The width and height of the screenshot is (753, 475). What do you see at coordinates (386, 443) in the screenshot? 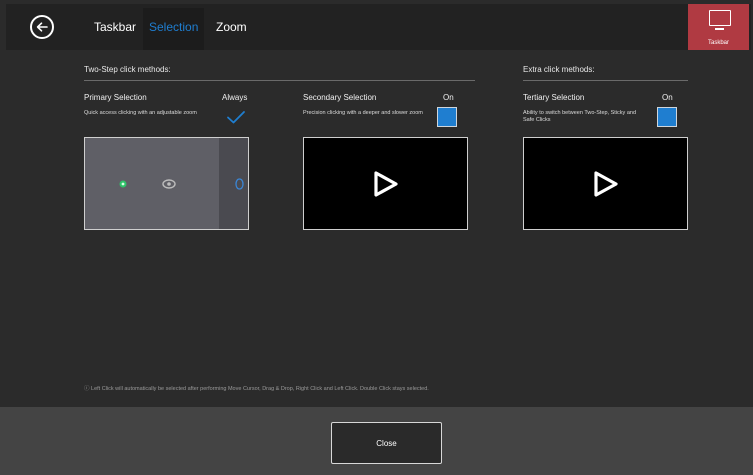
I see `close-button: Close` at bounding box center [386, 443].